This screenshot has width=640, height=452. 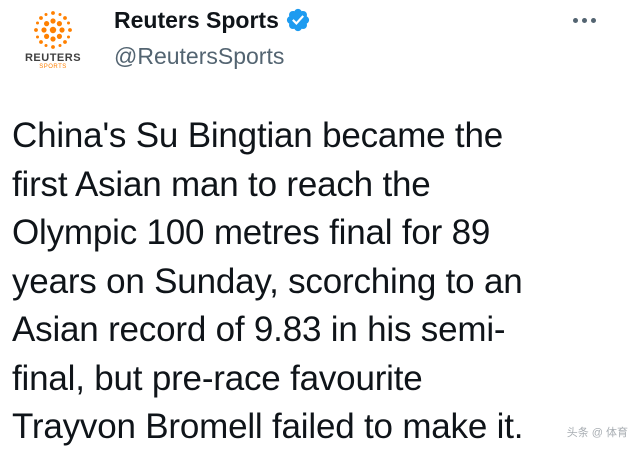 I want to click on author-handle: @ReutersSports, so click(x=199, y=56).